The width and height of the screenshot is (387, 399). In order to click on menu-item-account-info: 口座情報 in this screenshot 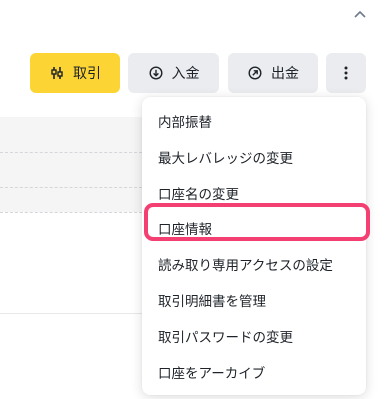, I will do `click(185, 228)`.